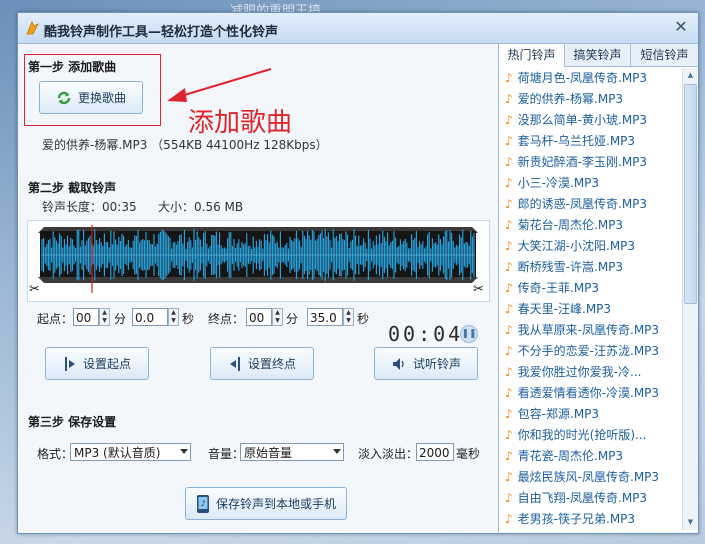 The image size is (705, 544). Describe the element at coordinates (106, 364) in the screenshot. I see `set-start-label: 设置起点` at that location.